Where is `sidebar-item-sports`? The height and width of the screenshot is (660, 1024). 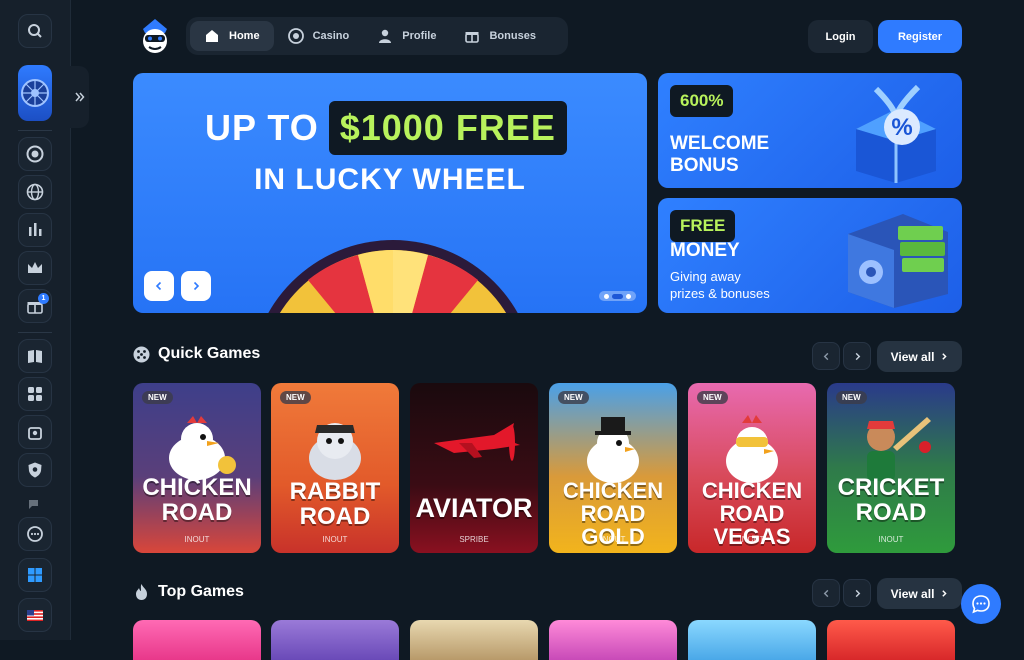 sidebar-item-sports is located at coordinates (35, 192).